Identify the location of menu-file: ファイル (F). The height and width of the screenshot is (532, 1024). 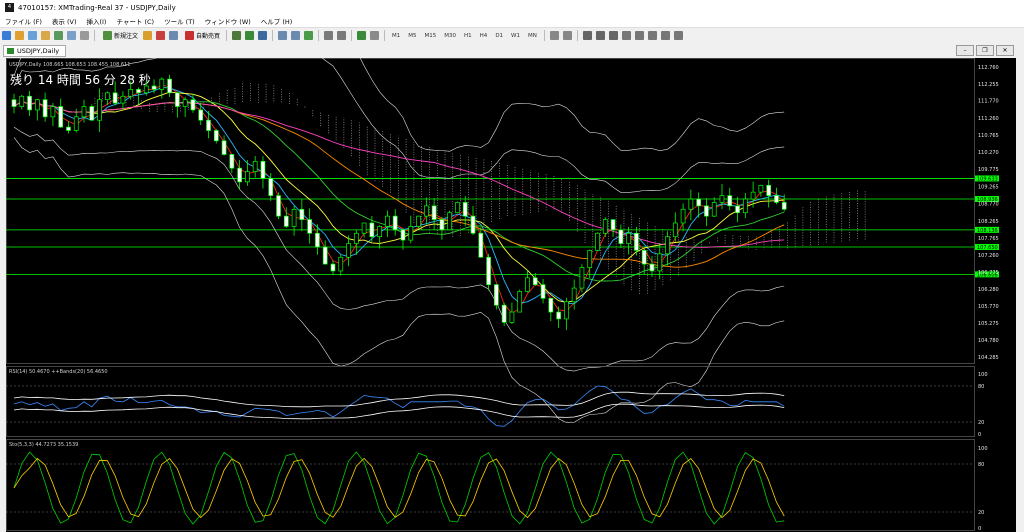
(23, 21).